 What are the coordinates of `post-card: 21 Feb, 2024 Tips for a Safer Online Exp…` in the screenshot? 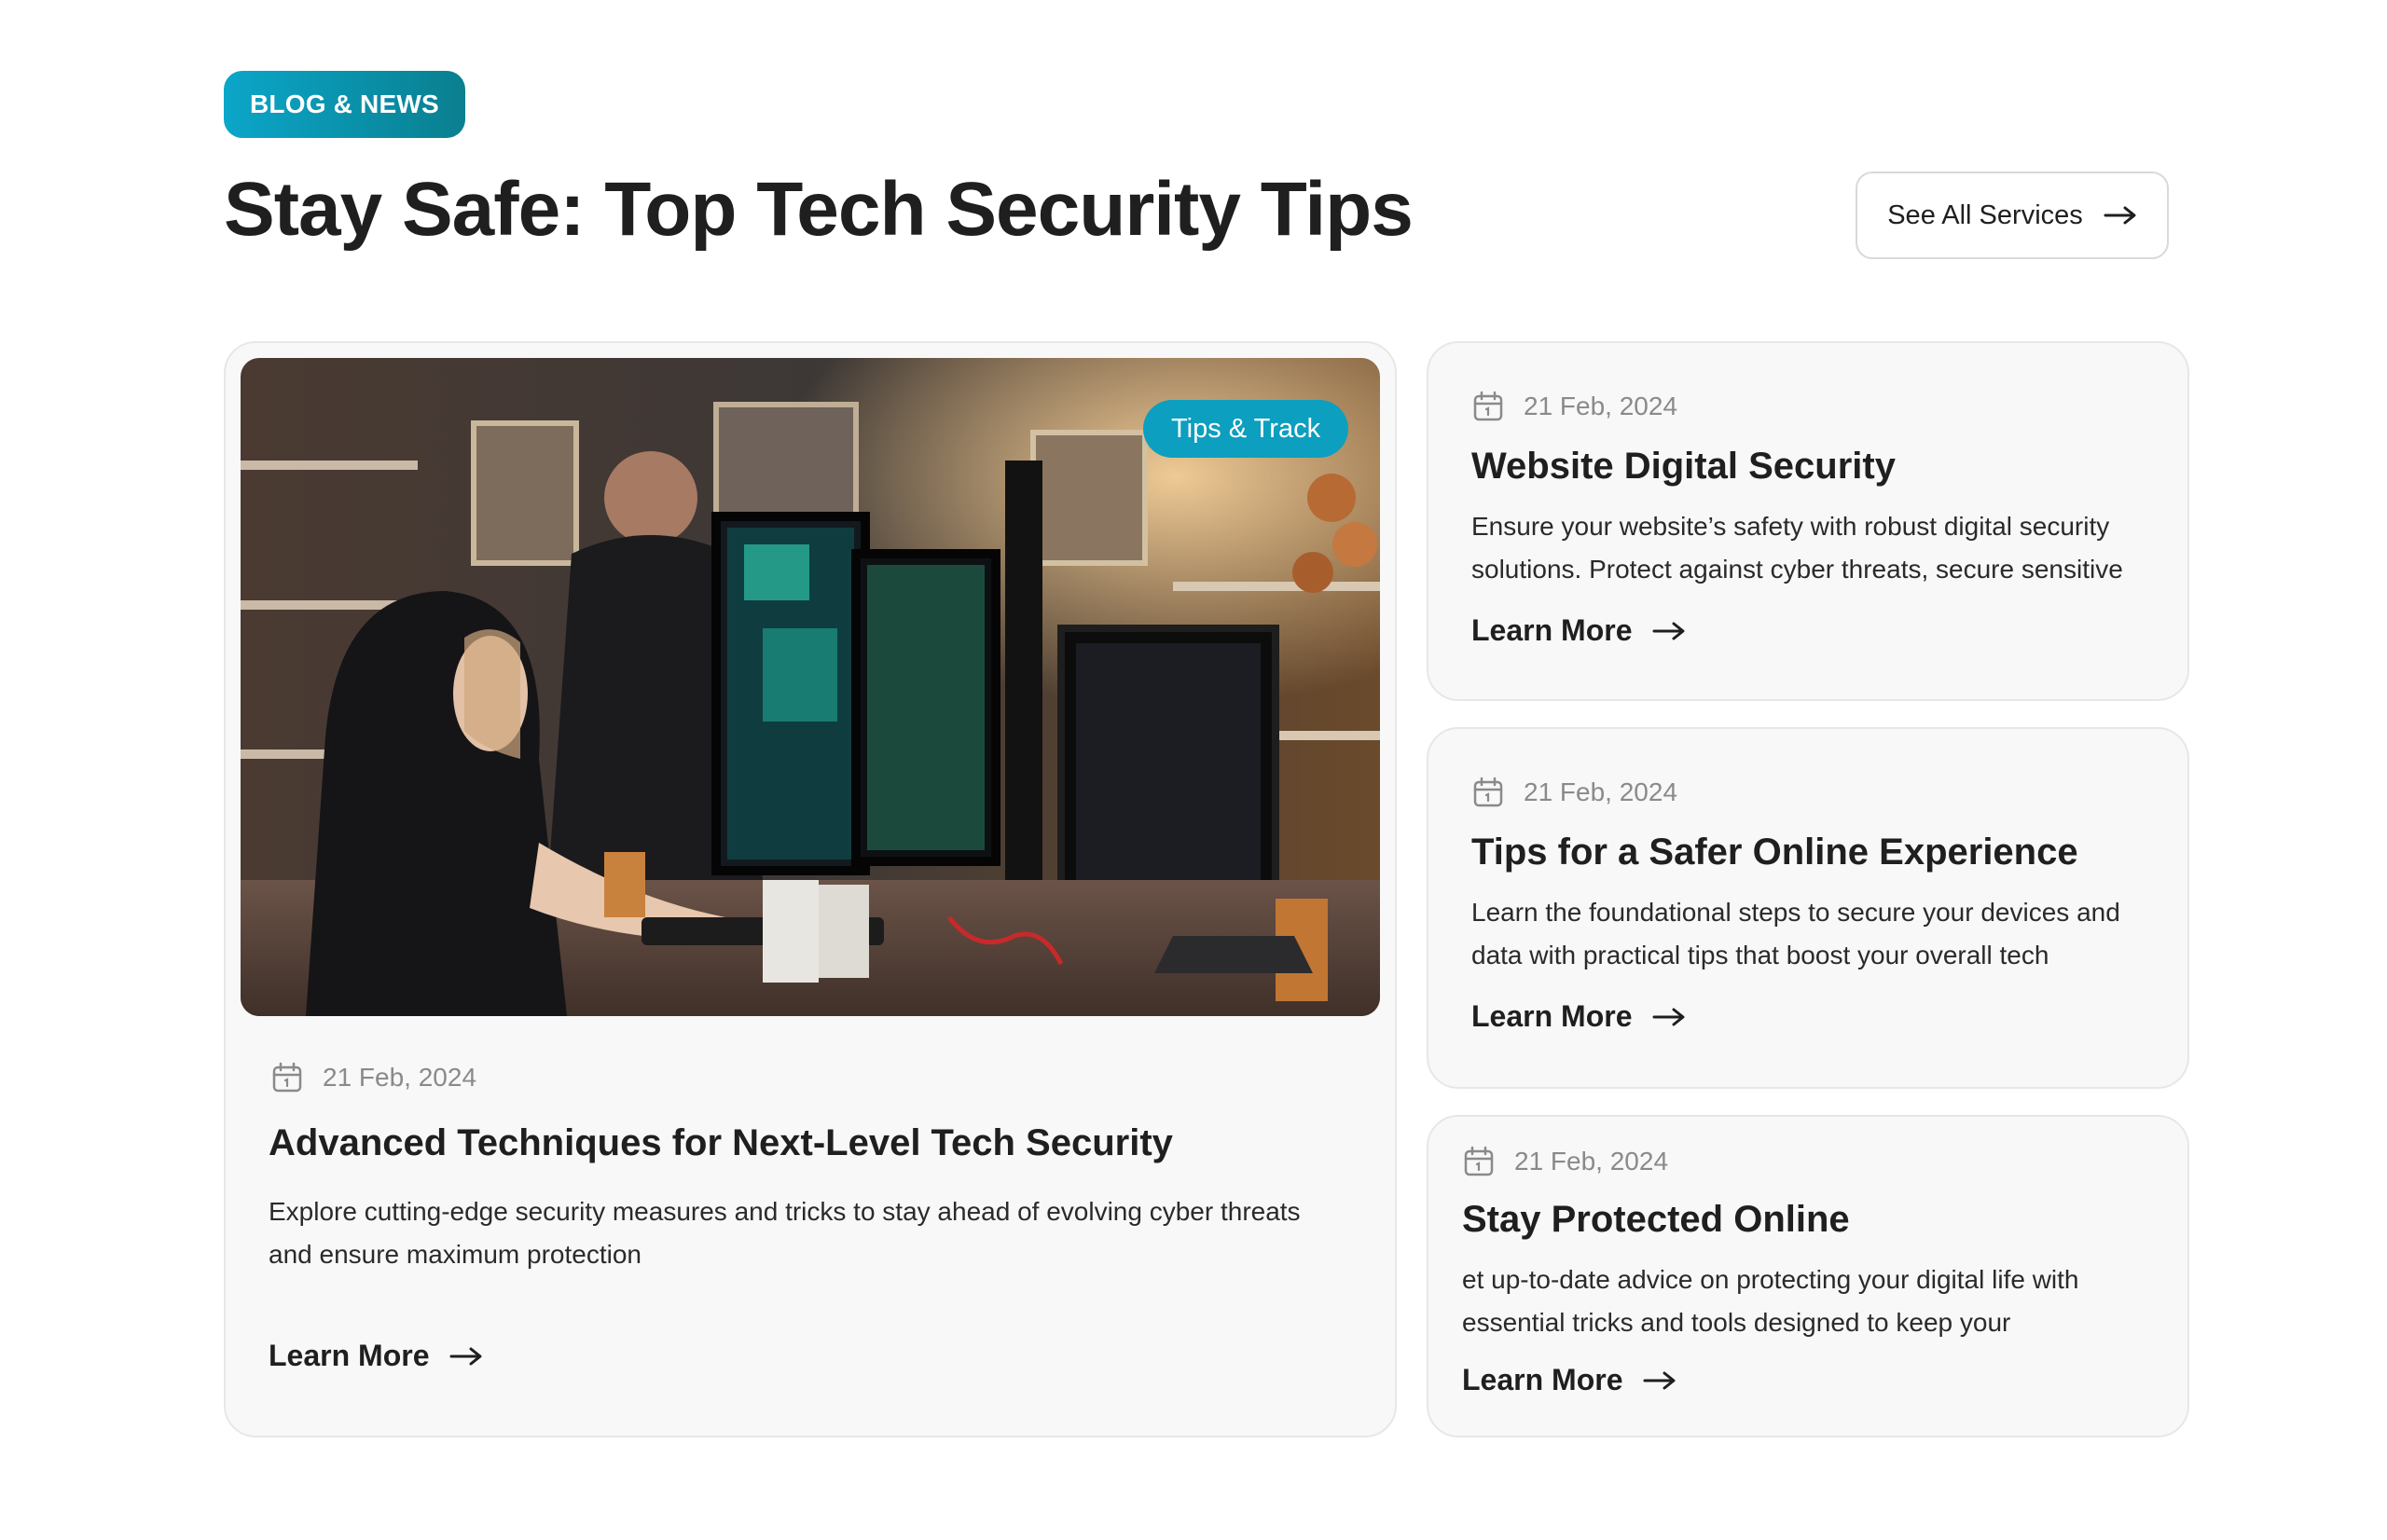 It's located at (1808, 908).